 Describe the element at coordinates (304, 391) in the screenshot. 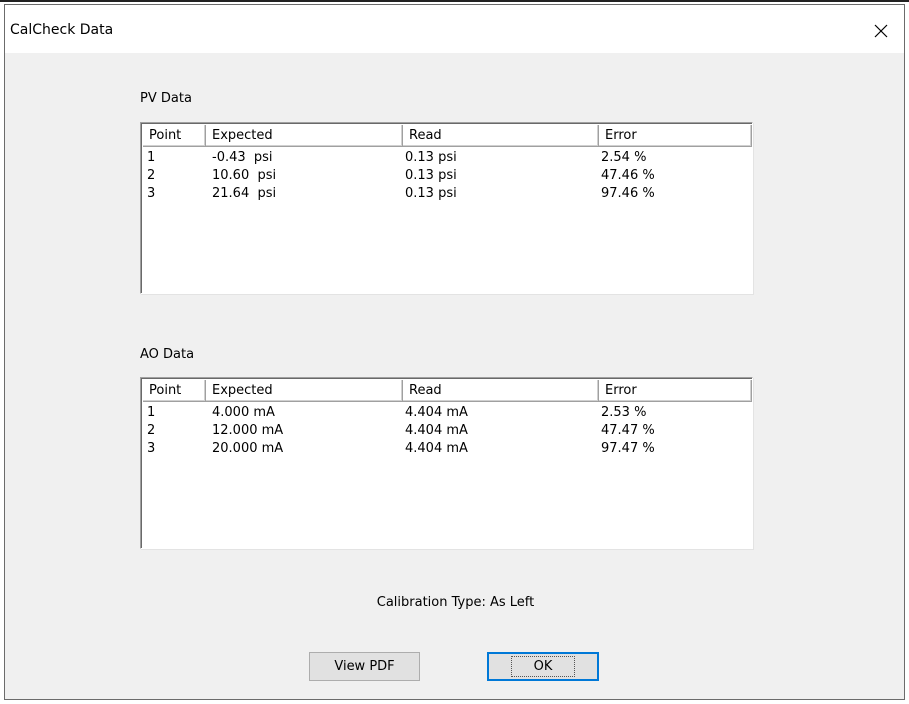

I see `ao-col-expected: Expected` at that location.